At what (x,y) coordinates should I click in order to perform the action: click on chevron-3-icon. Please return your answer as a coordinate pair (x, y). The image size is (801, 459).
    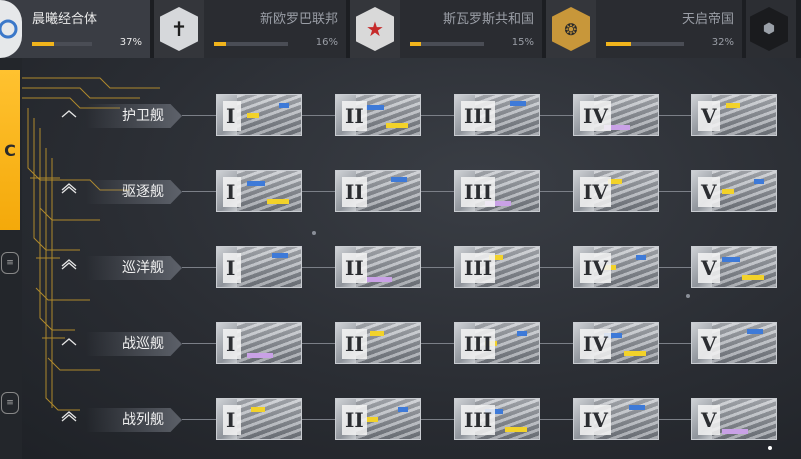
    Looking at the image, I should click on (69, 265).